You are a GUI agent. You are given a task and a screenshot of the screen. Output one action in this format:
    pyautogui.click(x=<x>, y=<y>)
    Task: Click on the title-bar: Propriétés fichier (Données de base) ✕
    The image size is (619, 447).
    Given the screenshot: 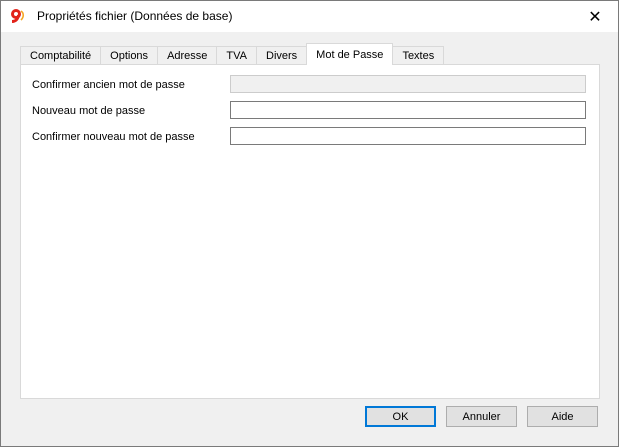 What is the action you would take?
    pyautogui.click(x=309, y=16)
    